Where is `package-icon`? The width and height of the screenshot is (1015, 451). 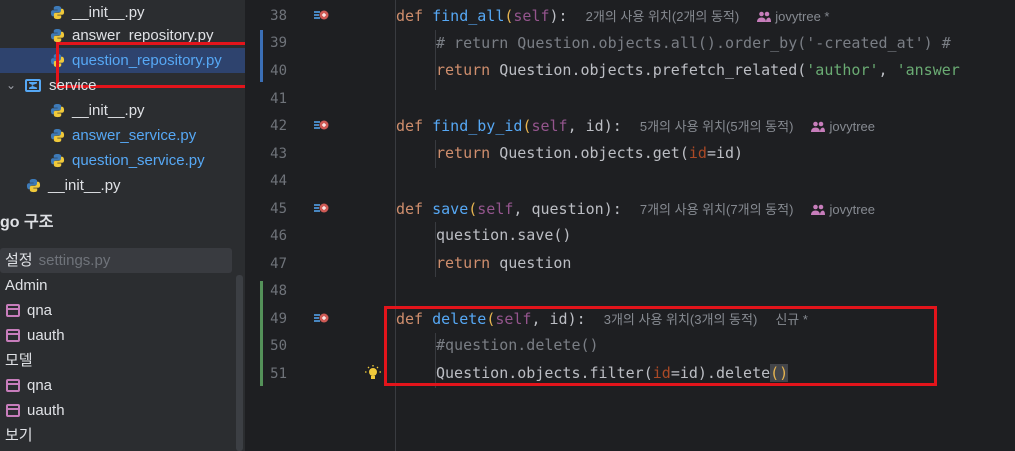
package-icon is located at coordinates (33, 85).